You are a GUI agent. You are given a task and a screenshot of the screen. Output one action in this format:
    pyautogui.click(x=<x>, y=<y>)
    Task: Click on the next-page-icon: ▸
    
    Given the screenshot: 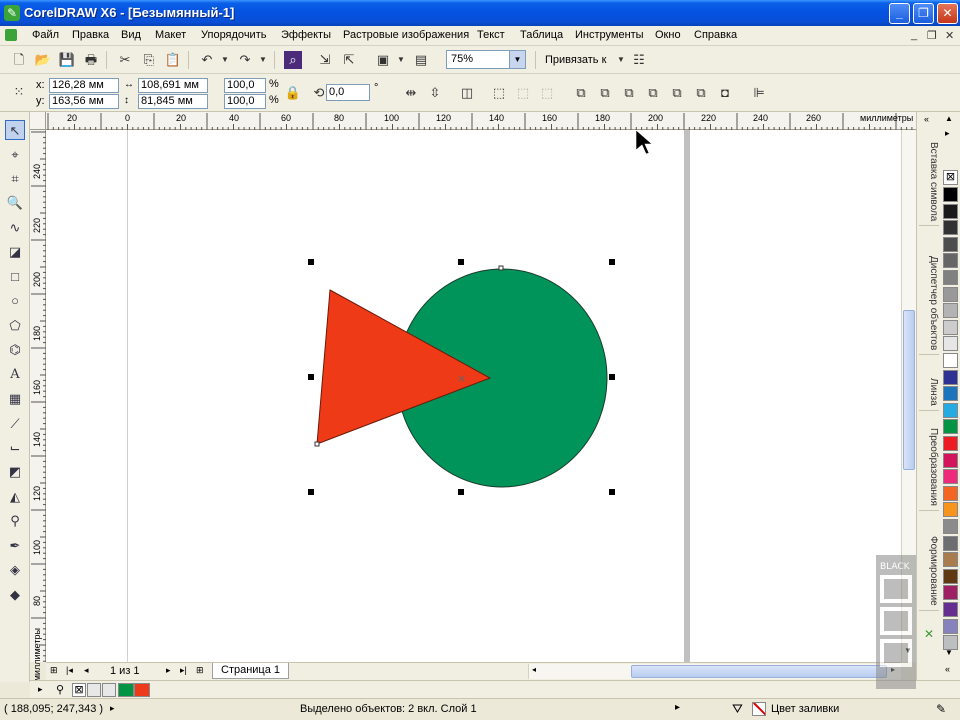 What is the action you would take?
    pyautogui.click(x=168, y=670)
    